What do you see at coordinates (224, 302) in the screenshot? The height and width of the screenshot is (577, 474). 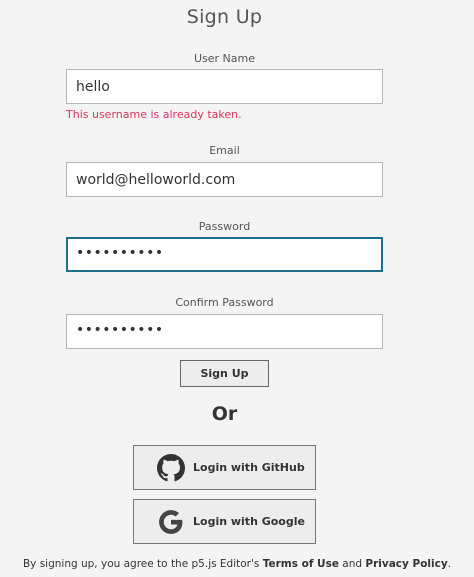 I see `confirm-password-label: Confirm Password` at bounding box center [224, 302].